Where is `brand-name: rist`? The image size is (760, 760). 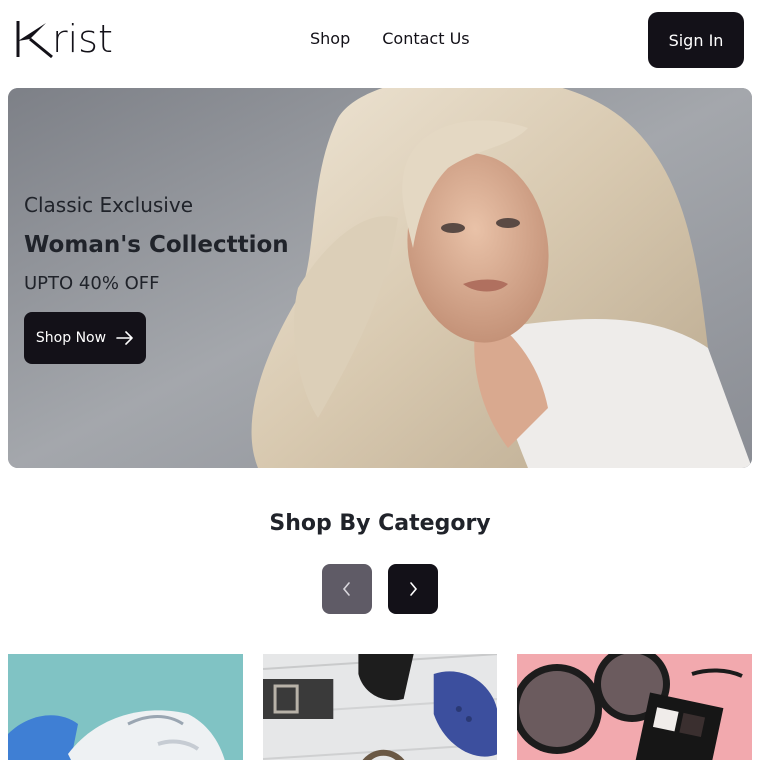
brand-name: rist is located at coordinates (82, 39).